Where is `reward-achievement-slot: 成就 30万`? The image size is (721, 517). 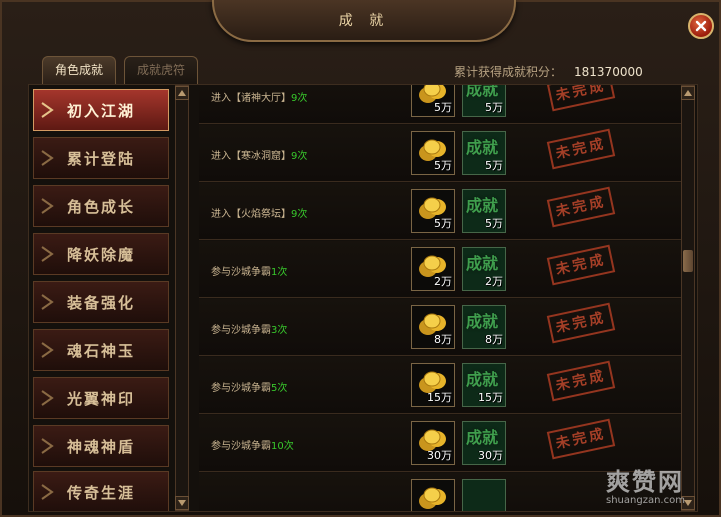
reward-achievement-slot: 成就 30万 is located at coordinates (484, 443).